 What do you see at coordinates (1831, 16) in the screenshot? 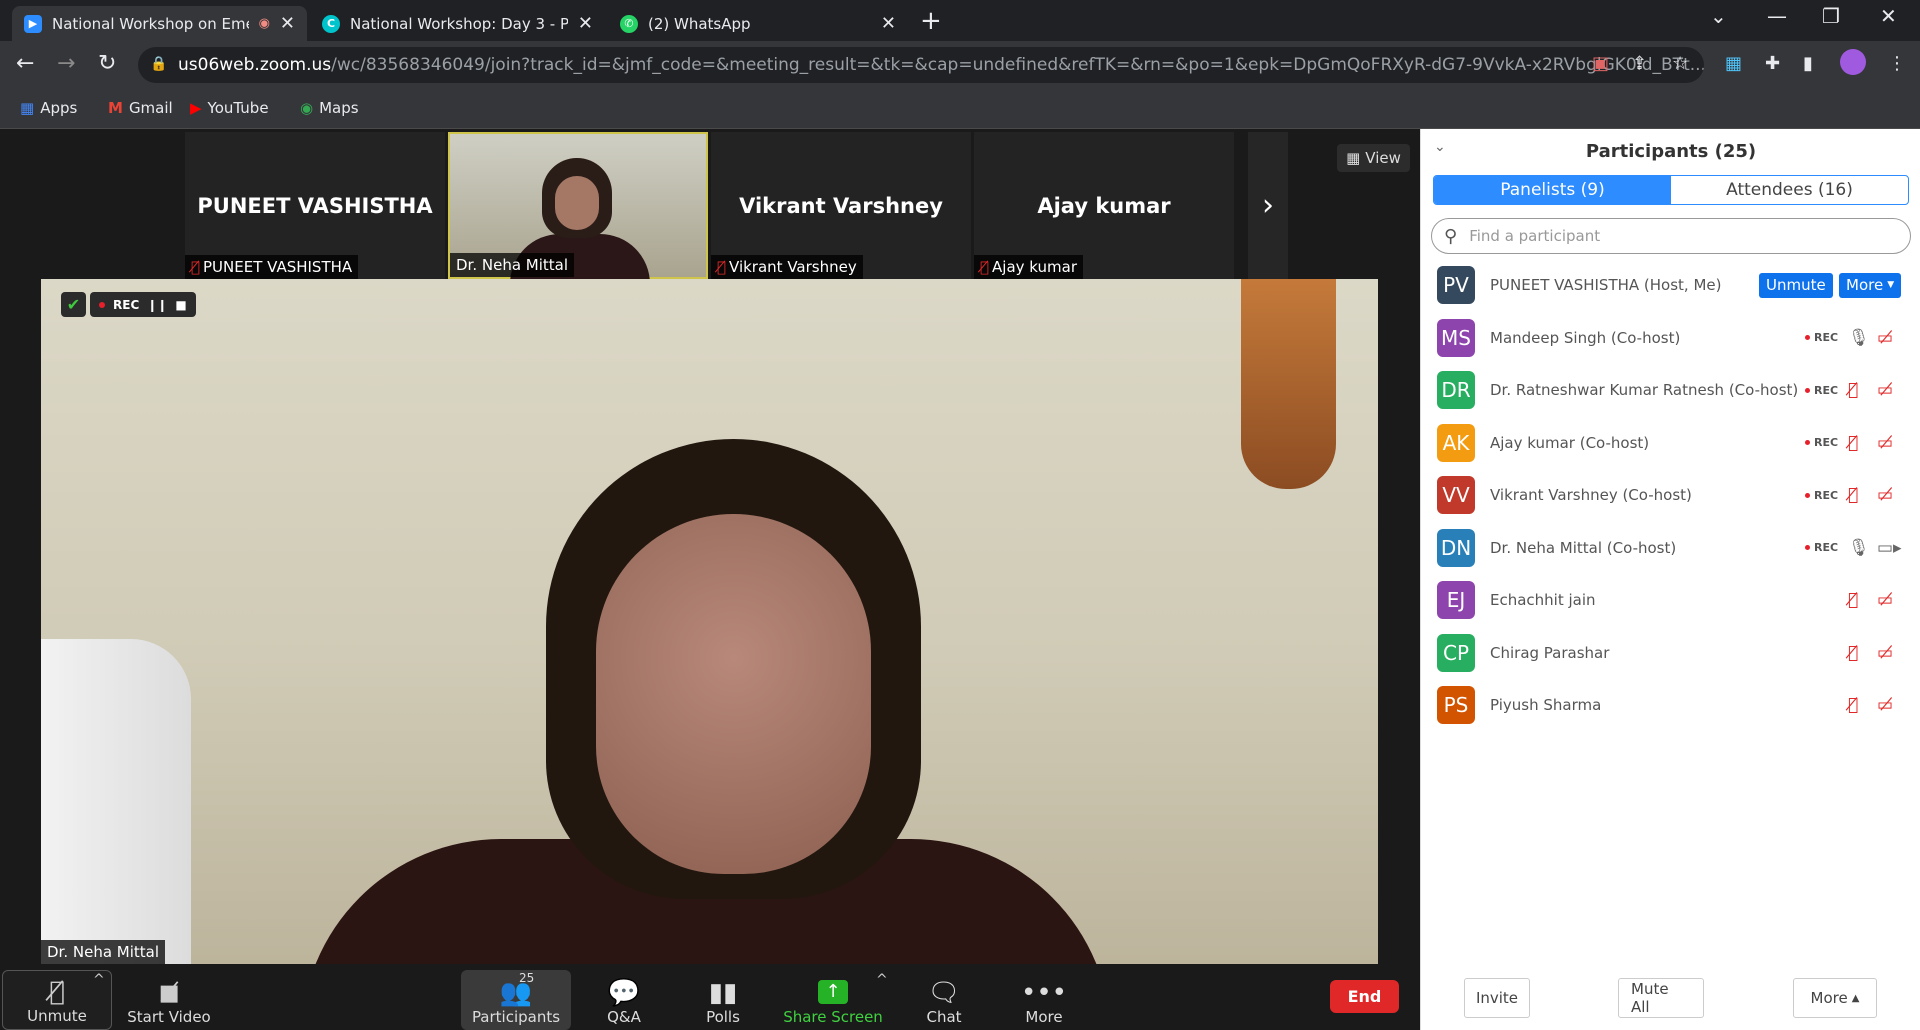
I see `restore-button: ❐` at bounding box center [1831, 16].